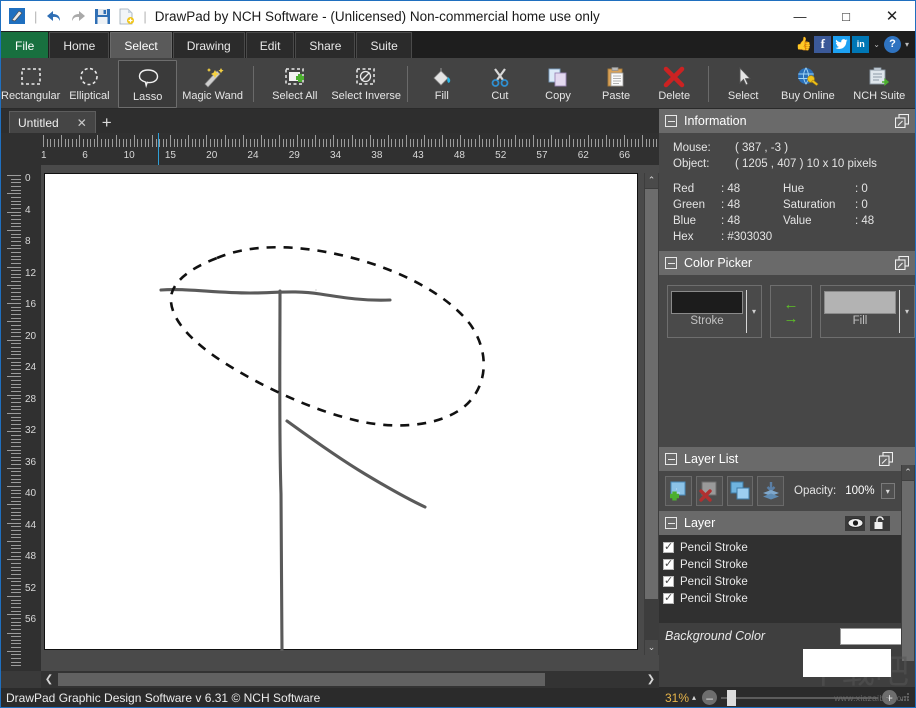  Describe the element at coordinates (616, 84) in the screenshot. I see `tool-paste: Paste` at that location.